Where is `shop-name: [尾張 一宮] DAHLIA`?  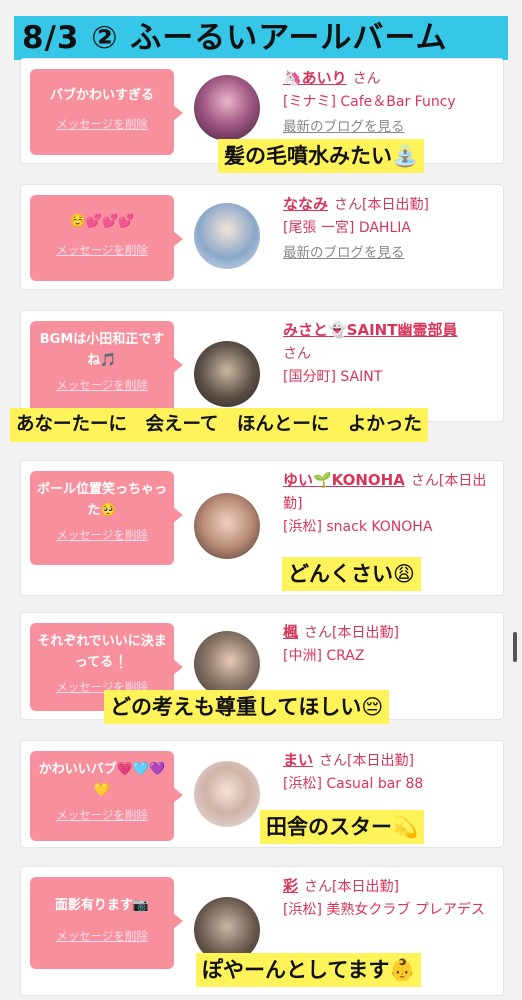 shop-name: [尾張 一宮] DAHLIA is located at coordinates (347, 228).